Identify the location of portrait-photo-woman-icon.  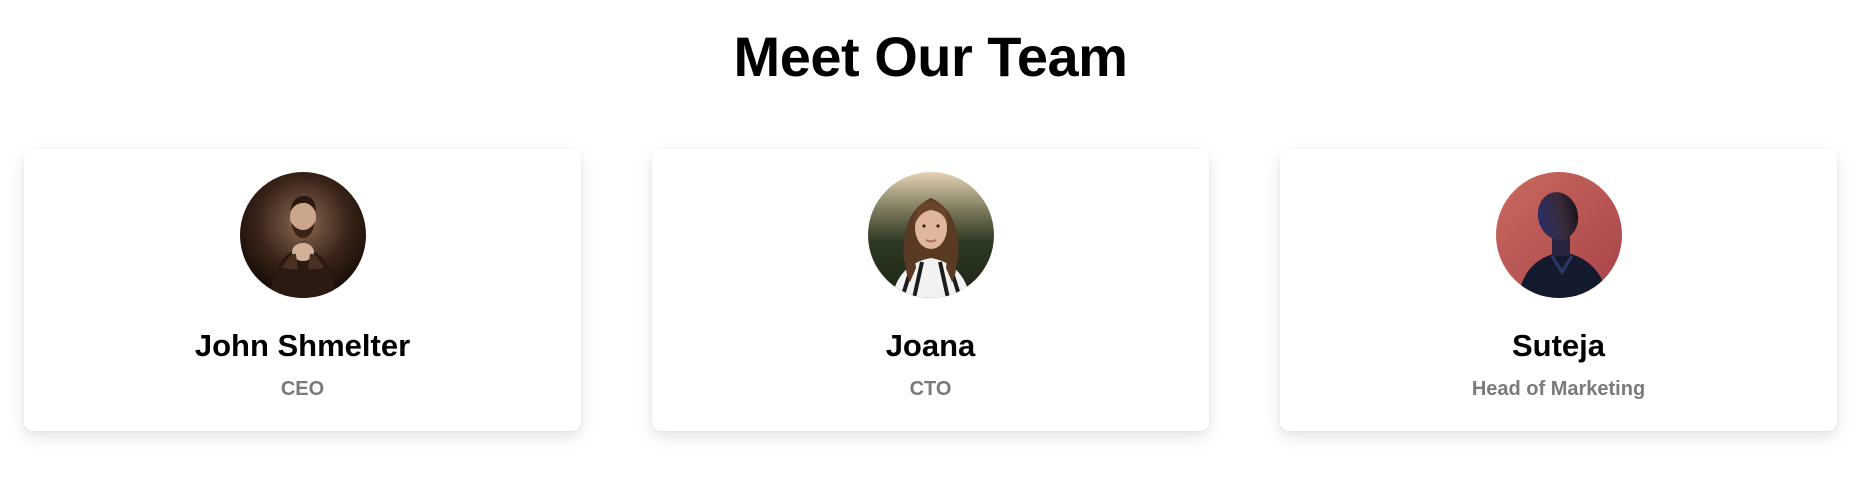
(930, 235).